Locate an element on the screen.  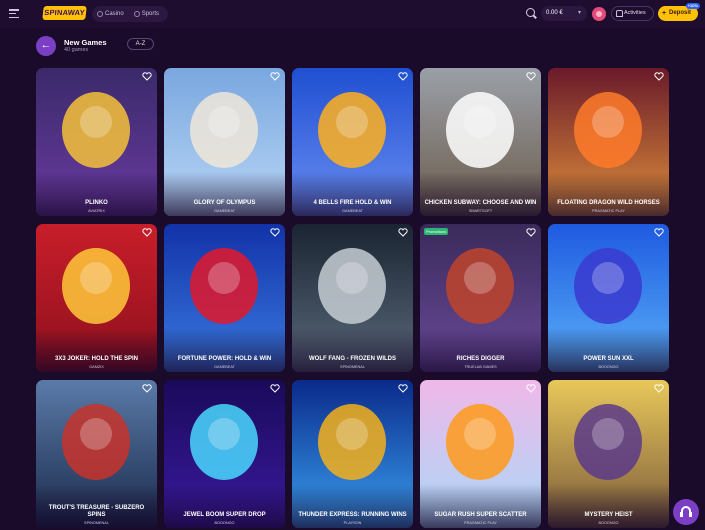
hamburger-menu-icon is located at coordinates (14, 13).